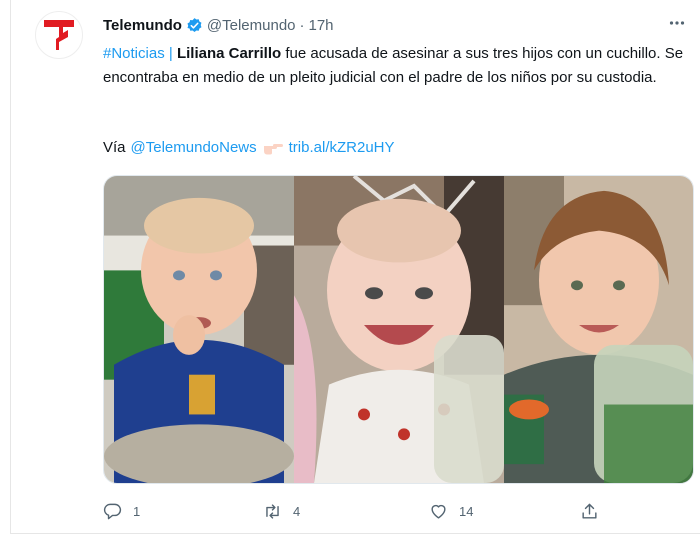 The image size is (700, 539). Describe the element at coordinates (297, 511) in the screenshot. I see `retweet-count: 4` at that location.